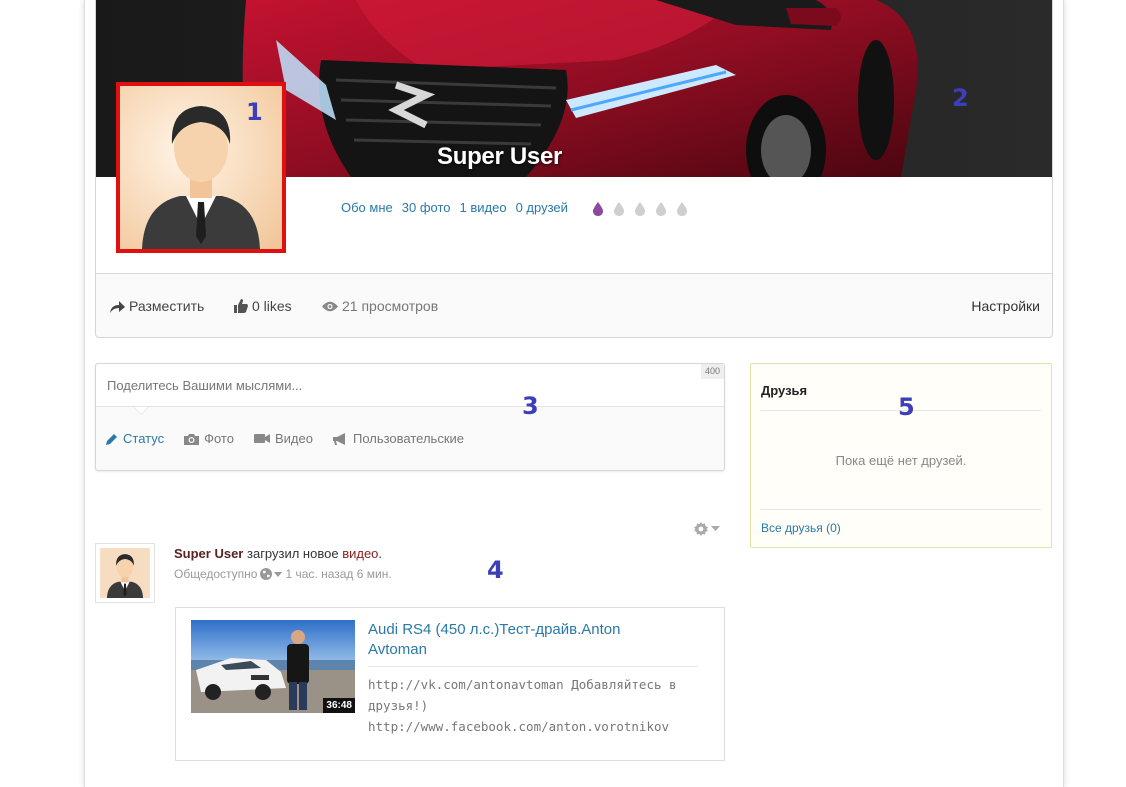  What do you see at coordinates (390, 306) in the screenshot?
I see `views-label: 21 просмотров` at bounding box center [390, 306].